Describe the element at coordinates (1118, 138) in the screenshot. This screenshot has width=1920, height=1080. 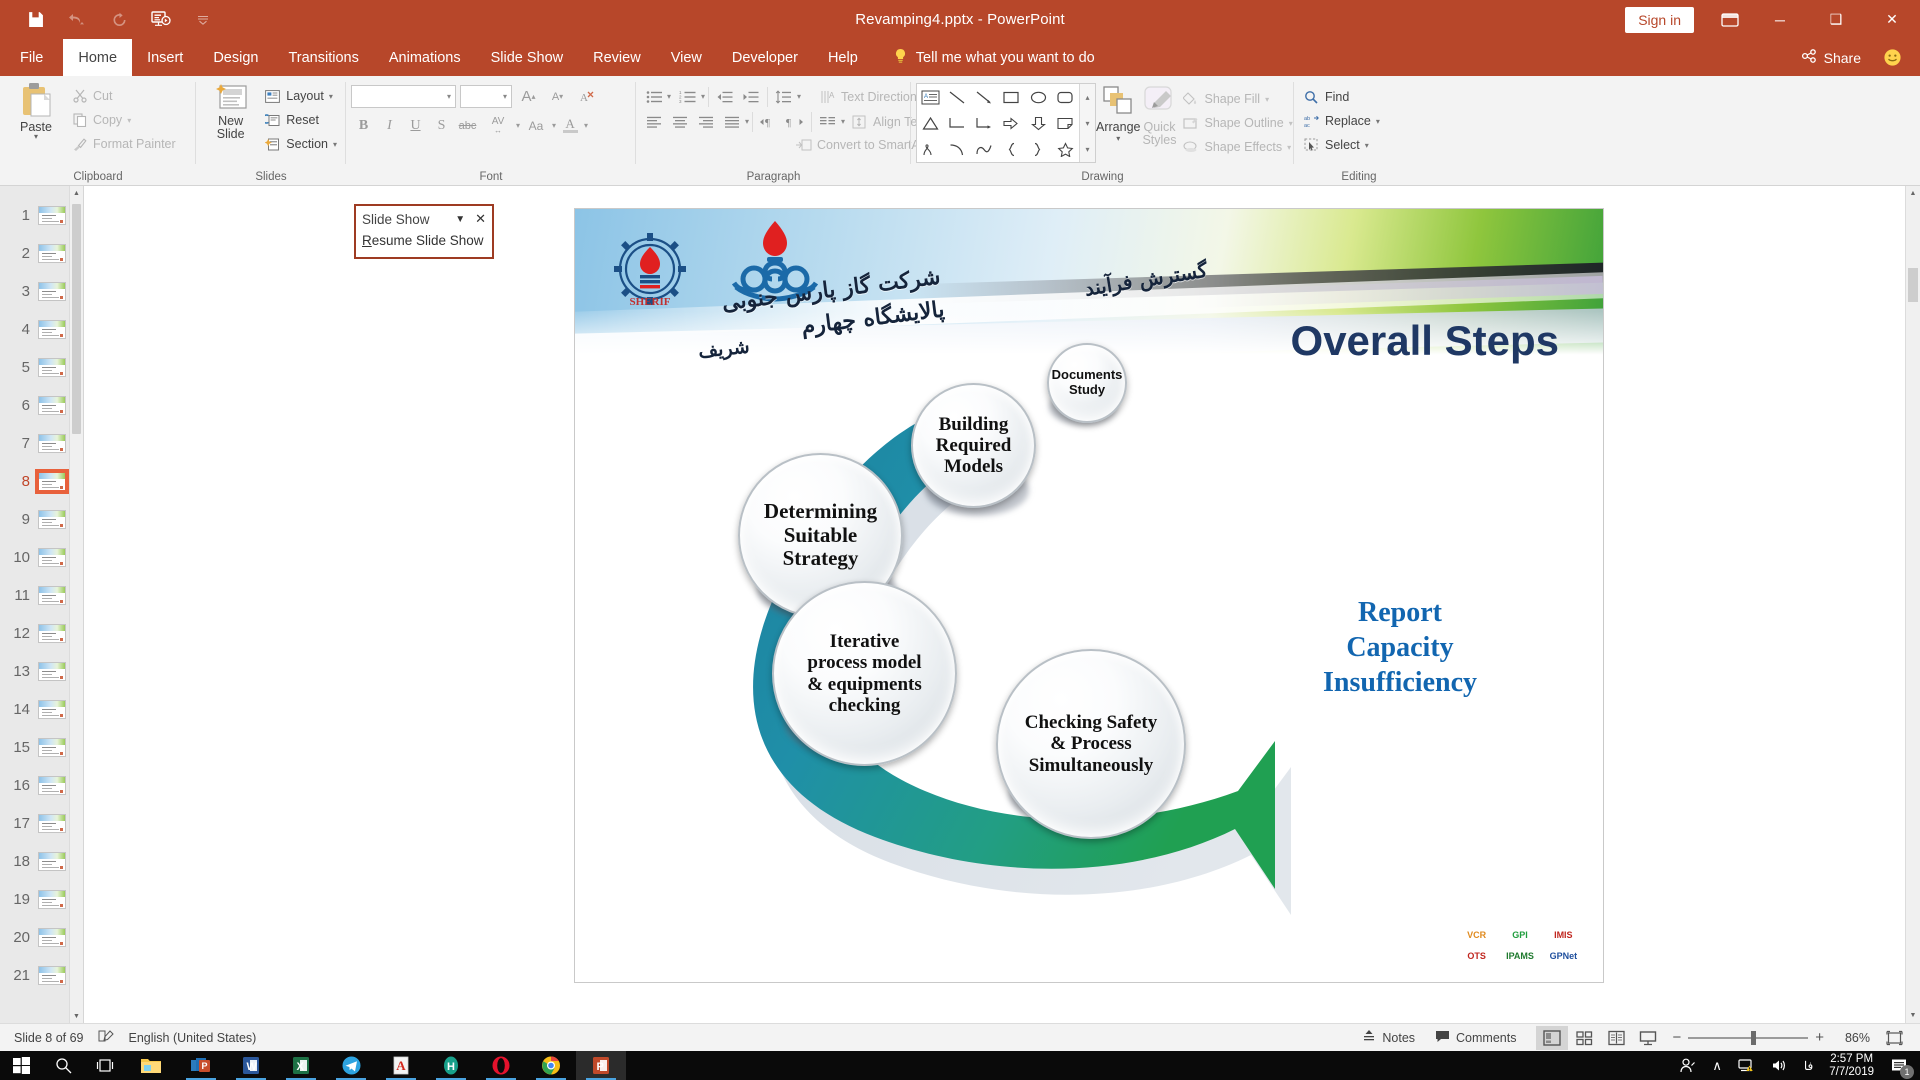
I see `arrange-dropdown-icon: ▾` at that location.